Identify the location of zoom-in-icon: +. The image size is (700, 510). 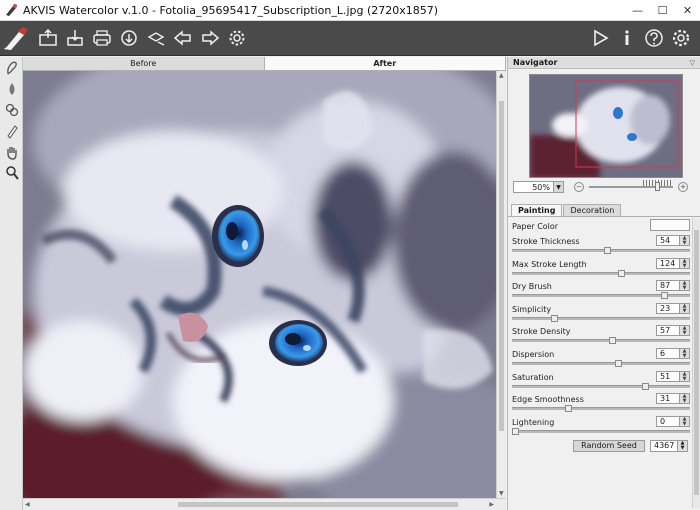
(683, 187).